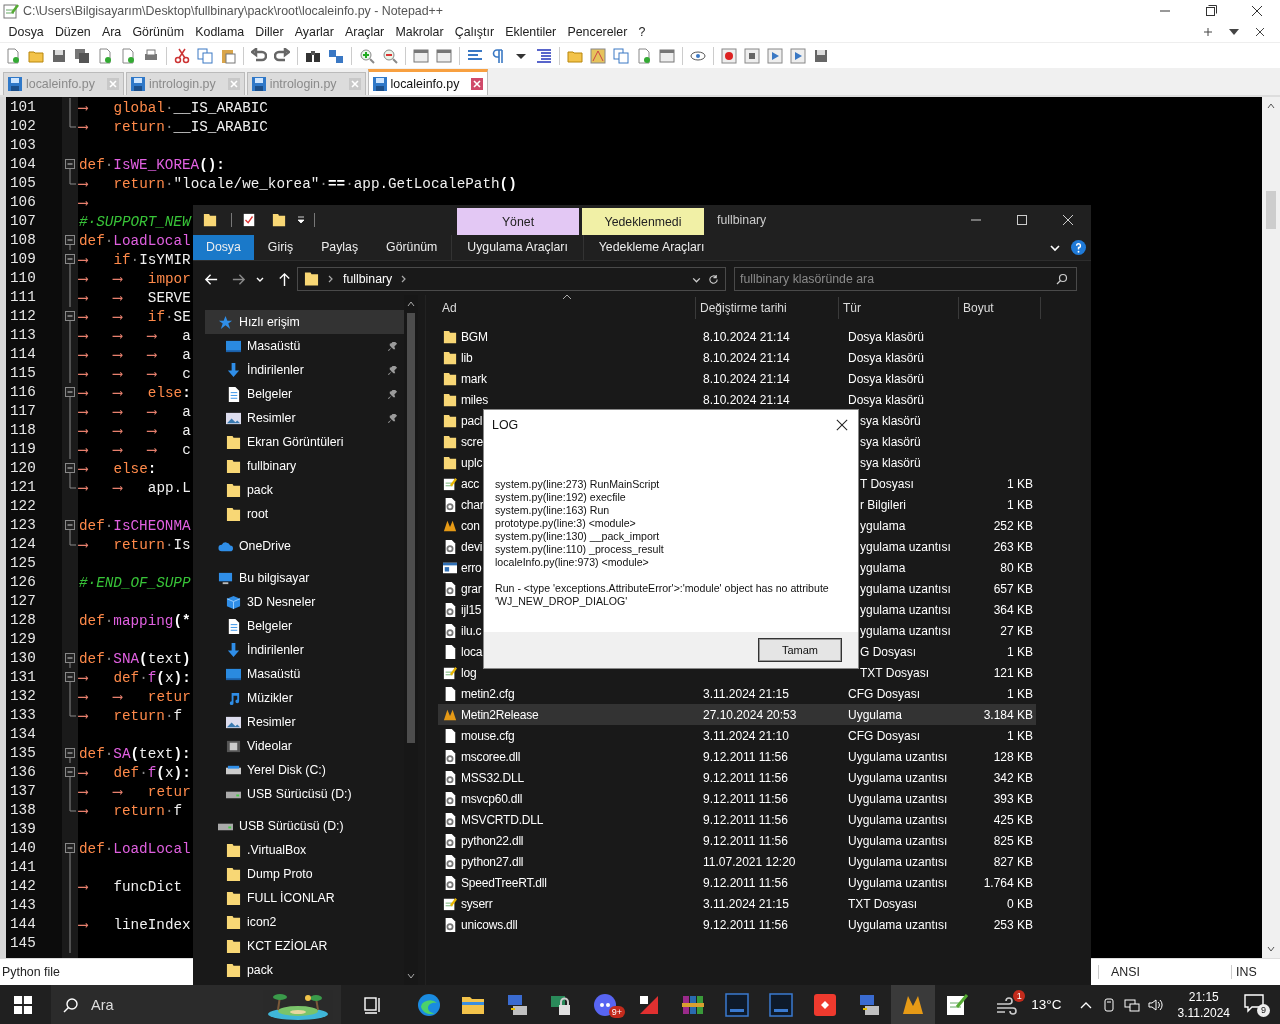 The image size is (1280, 1024). I want to click on modified-date: 3.11.2024 21:15, so click(746, 903).